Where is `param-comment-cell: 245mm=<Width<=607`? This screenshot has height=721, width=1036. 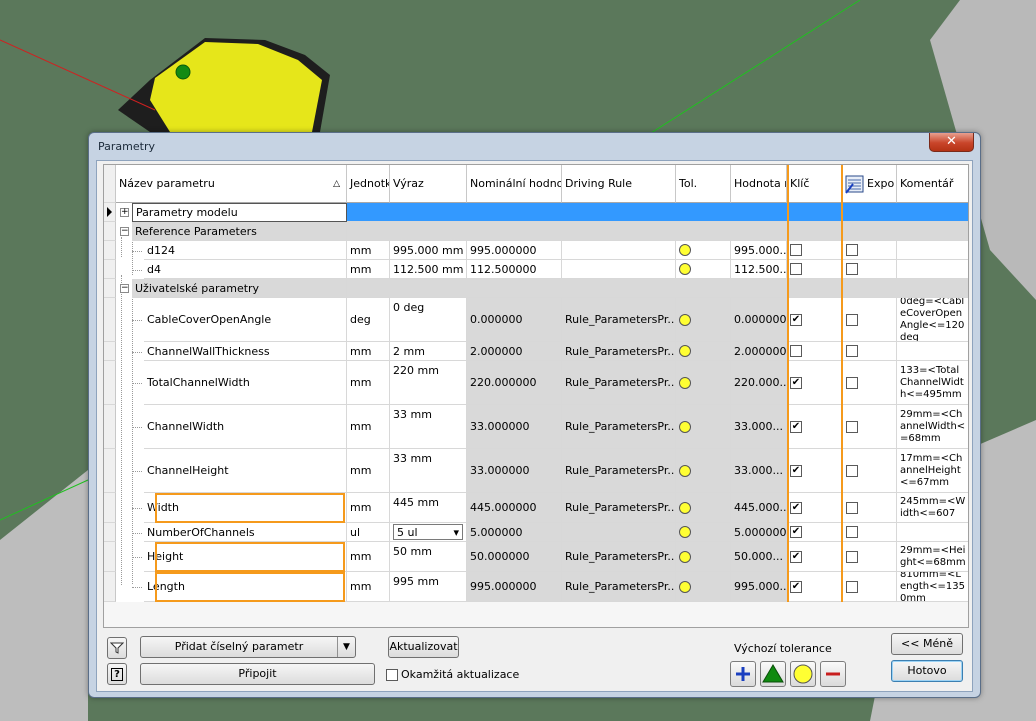 param-comment-cell: 245mm=<Width<=607 is located at coordinates (932, 508).